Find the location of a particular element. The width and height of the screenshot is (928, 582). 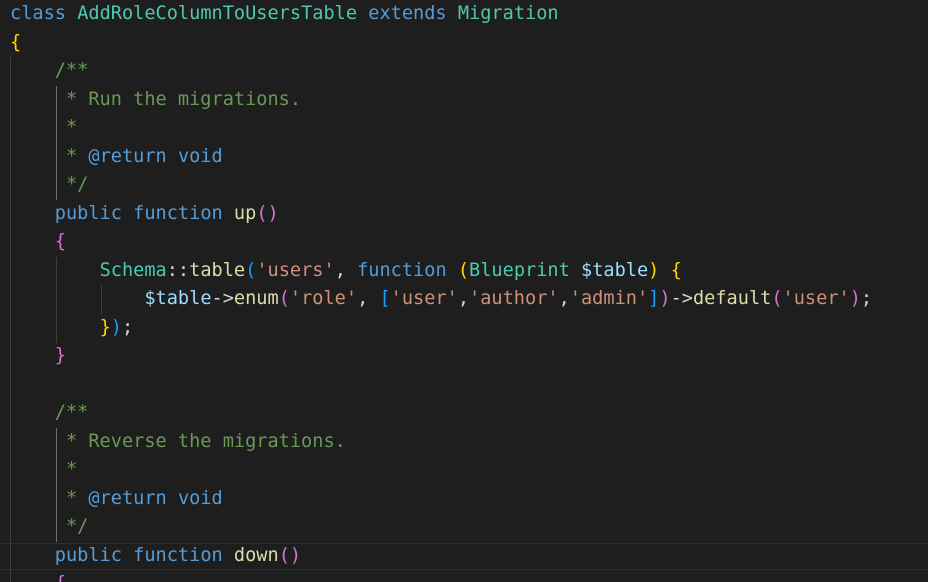

code-line-17: * is located at coordinates (43, 470).